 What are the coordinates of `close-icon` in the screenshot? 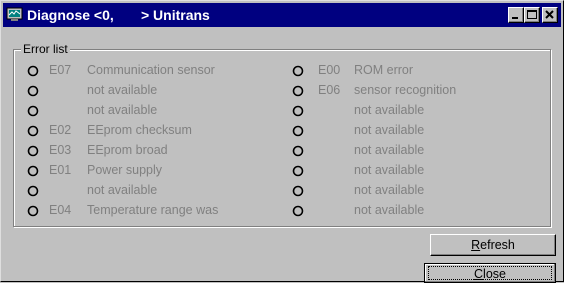 It's located at (549, 14).